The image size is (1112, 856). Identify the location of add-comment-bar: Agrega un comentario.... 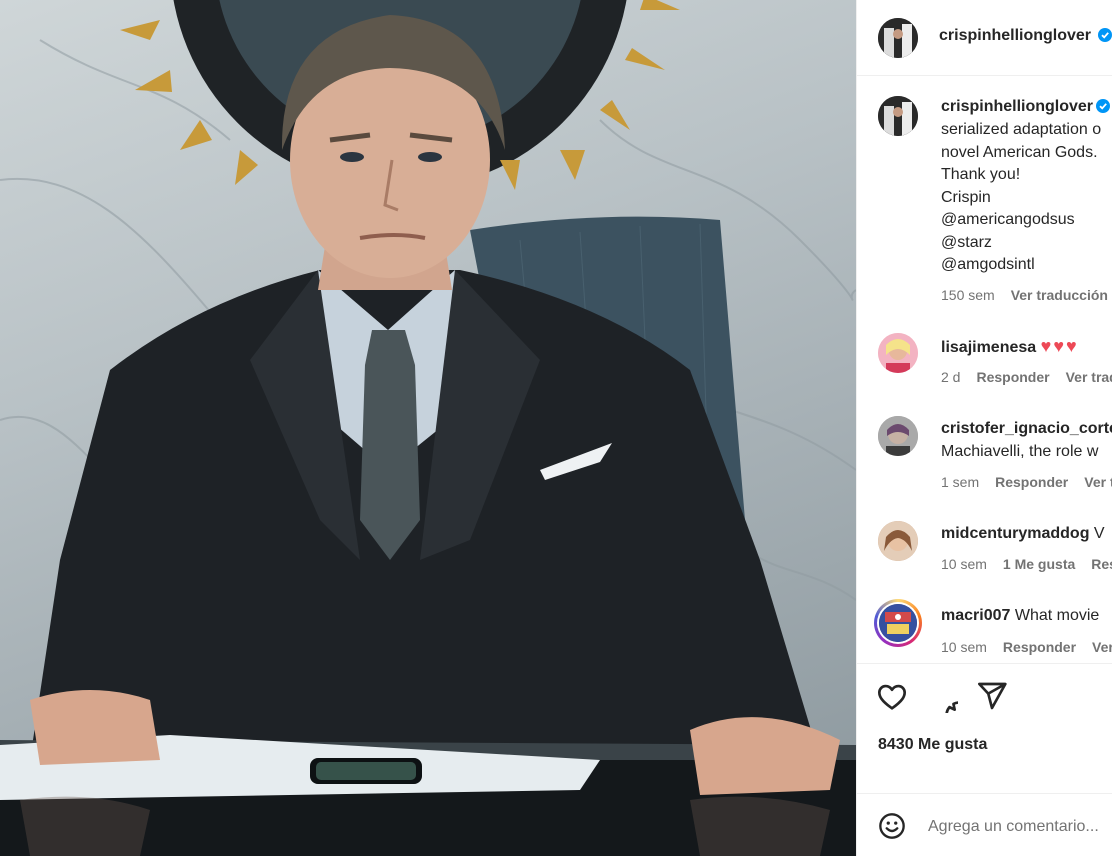
(984, 824).